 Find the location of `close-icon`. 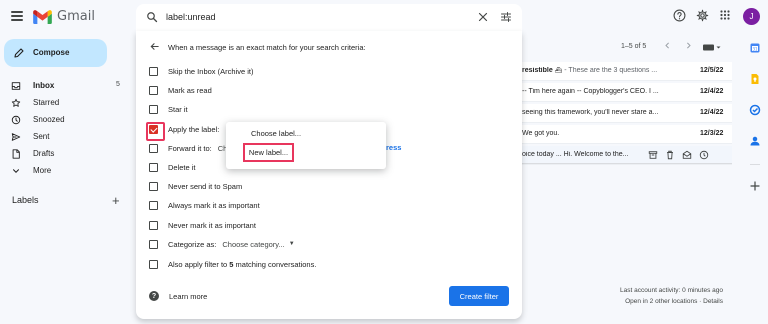

close-icon is located at coordinates (483, 17).